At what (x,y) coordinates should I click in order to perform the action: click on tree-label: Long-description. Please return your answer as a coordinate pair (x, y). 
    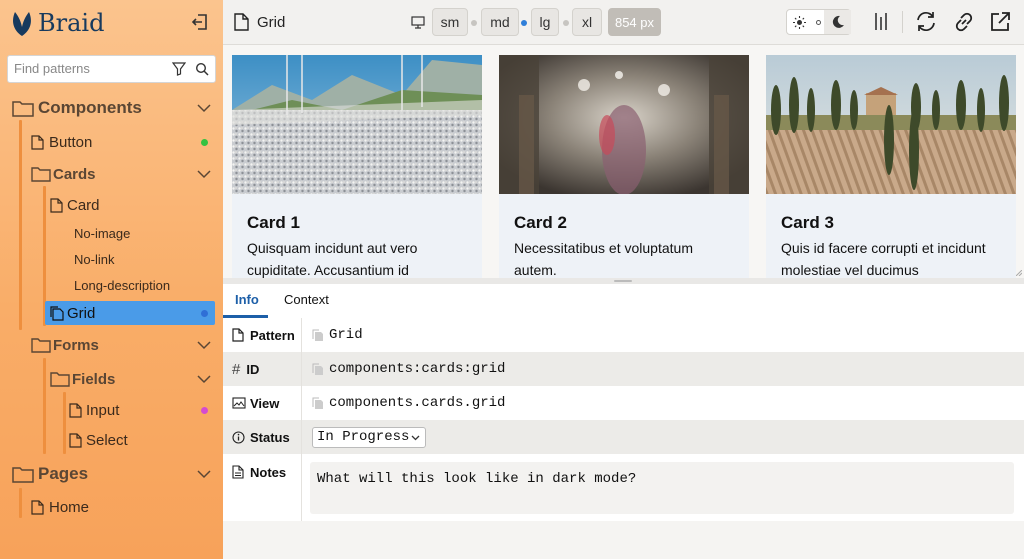
    Looking at the image, I should click on (122, 285).